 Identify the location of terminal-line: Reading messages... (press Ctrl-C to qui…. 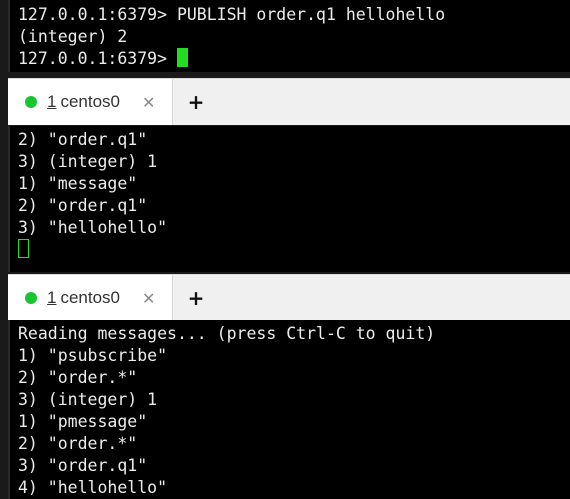
(227, 333).